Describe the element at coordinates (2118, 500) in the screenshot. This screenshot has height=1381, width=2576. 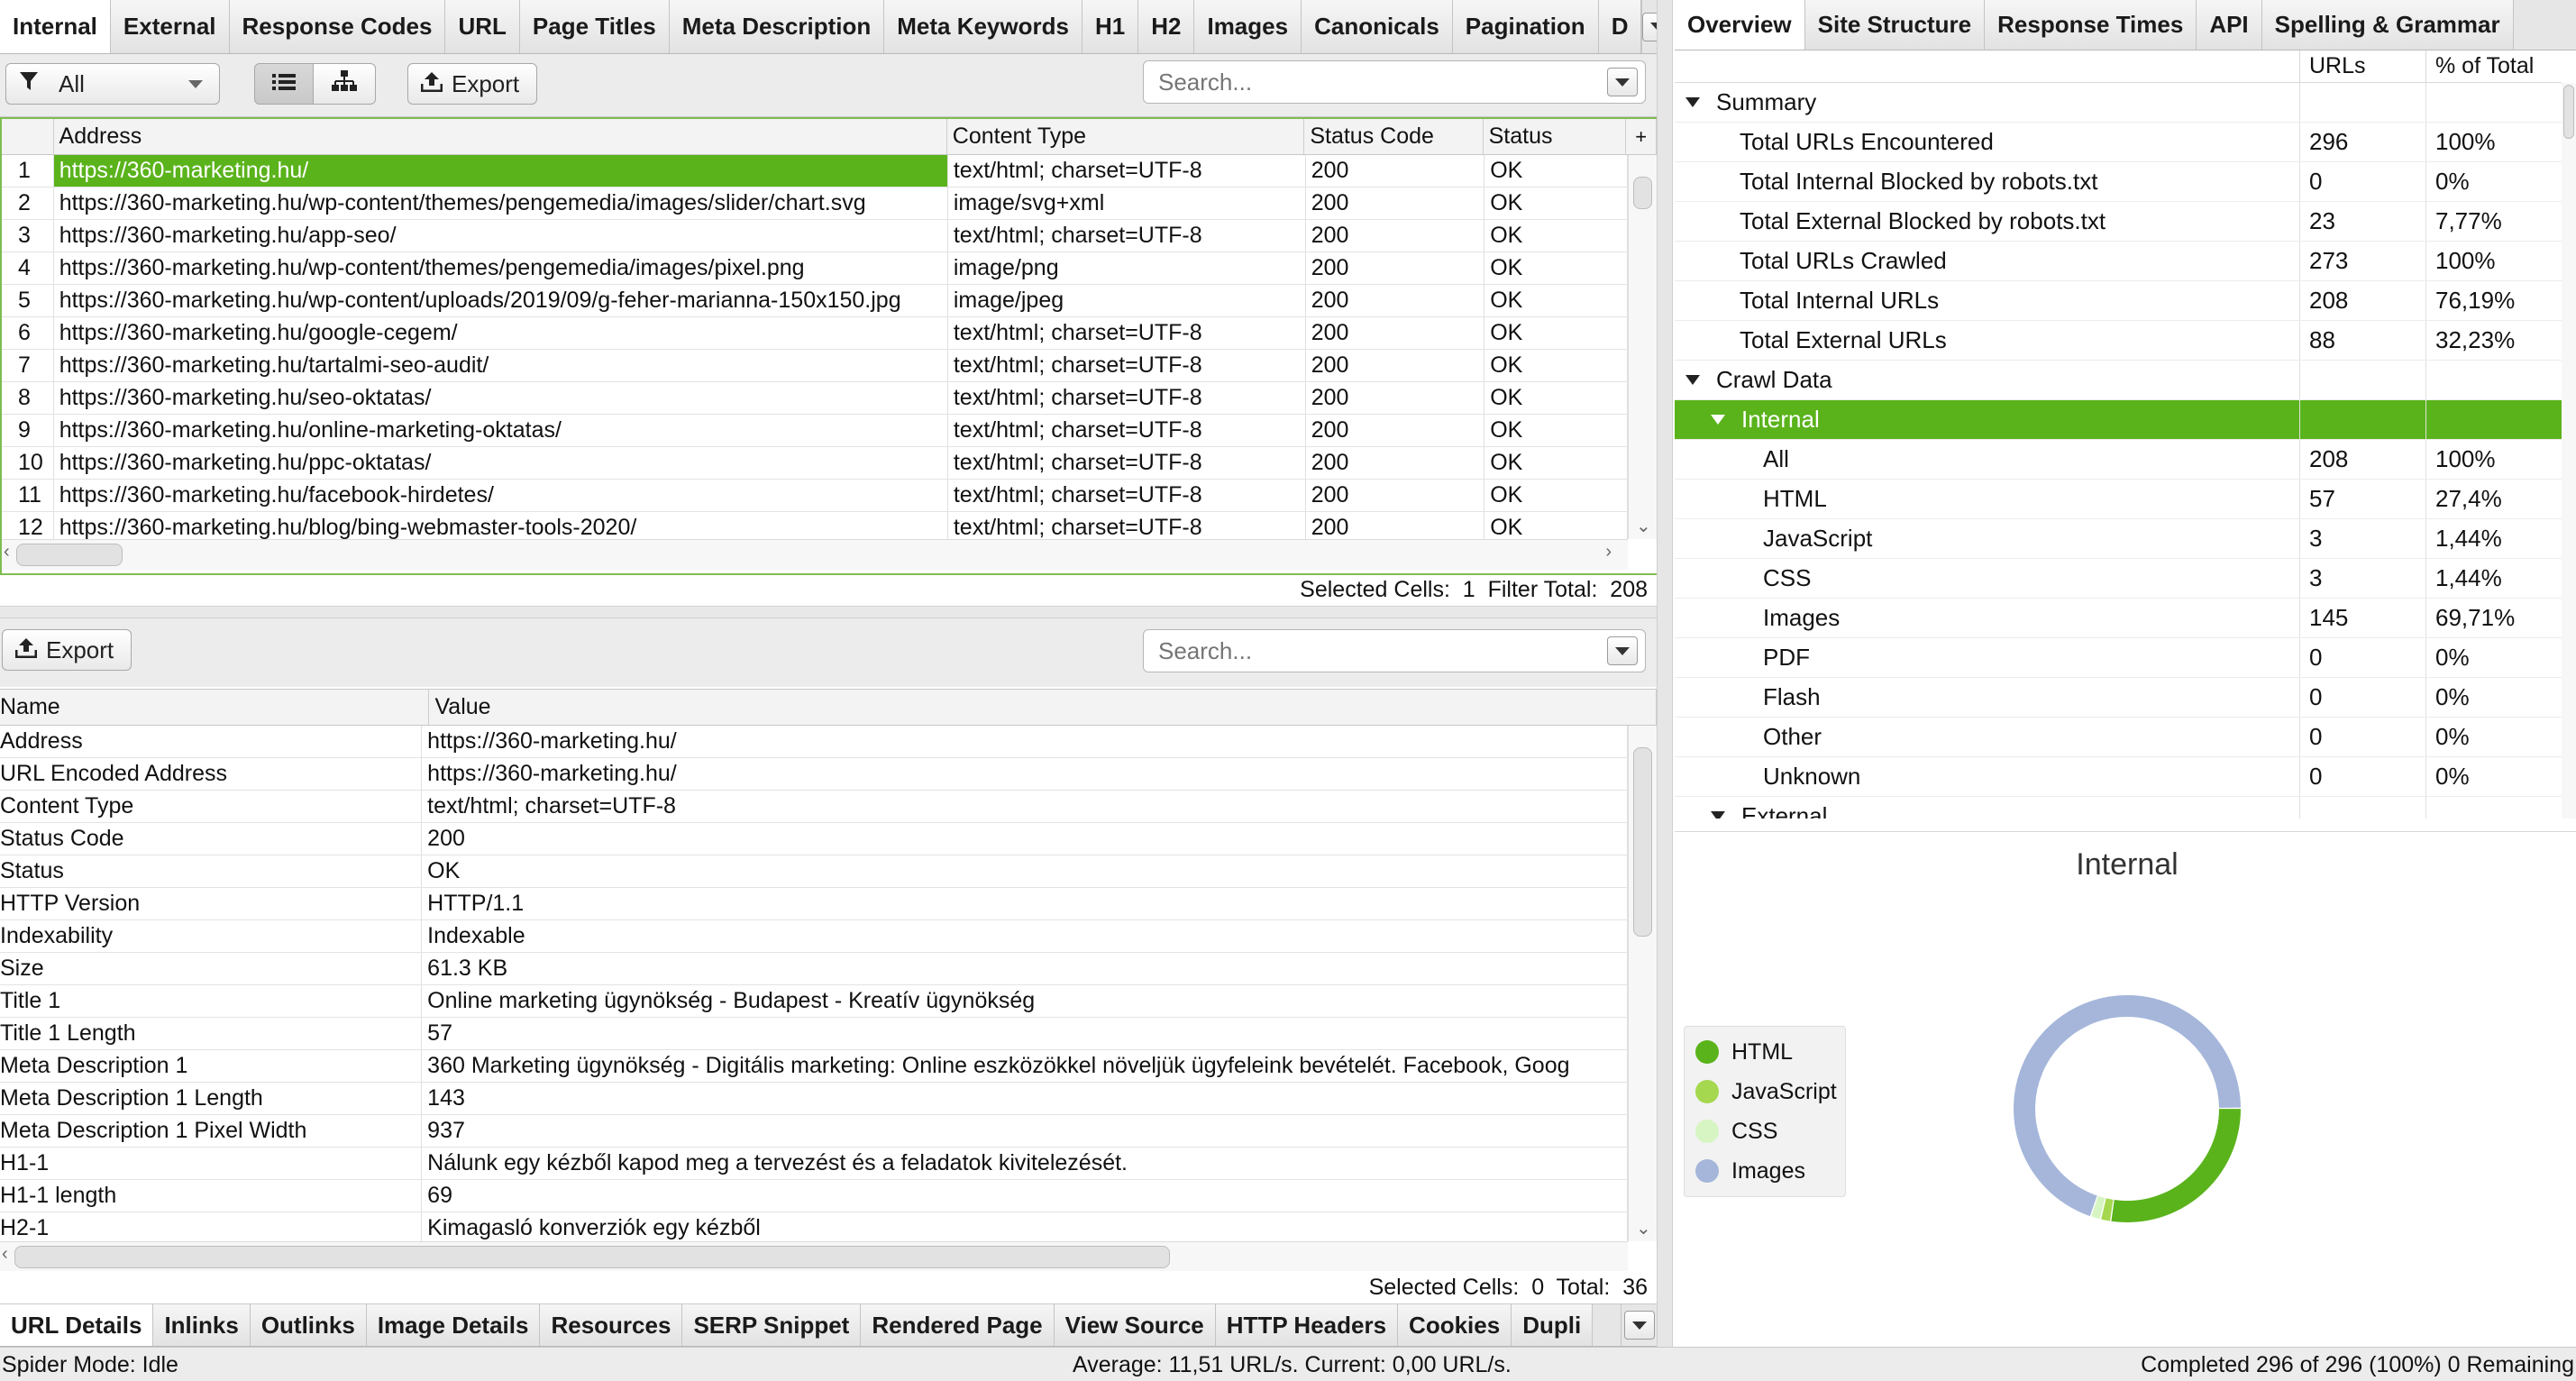
I see `tree-row-html: HTML 57 27,4%` at that location.